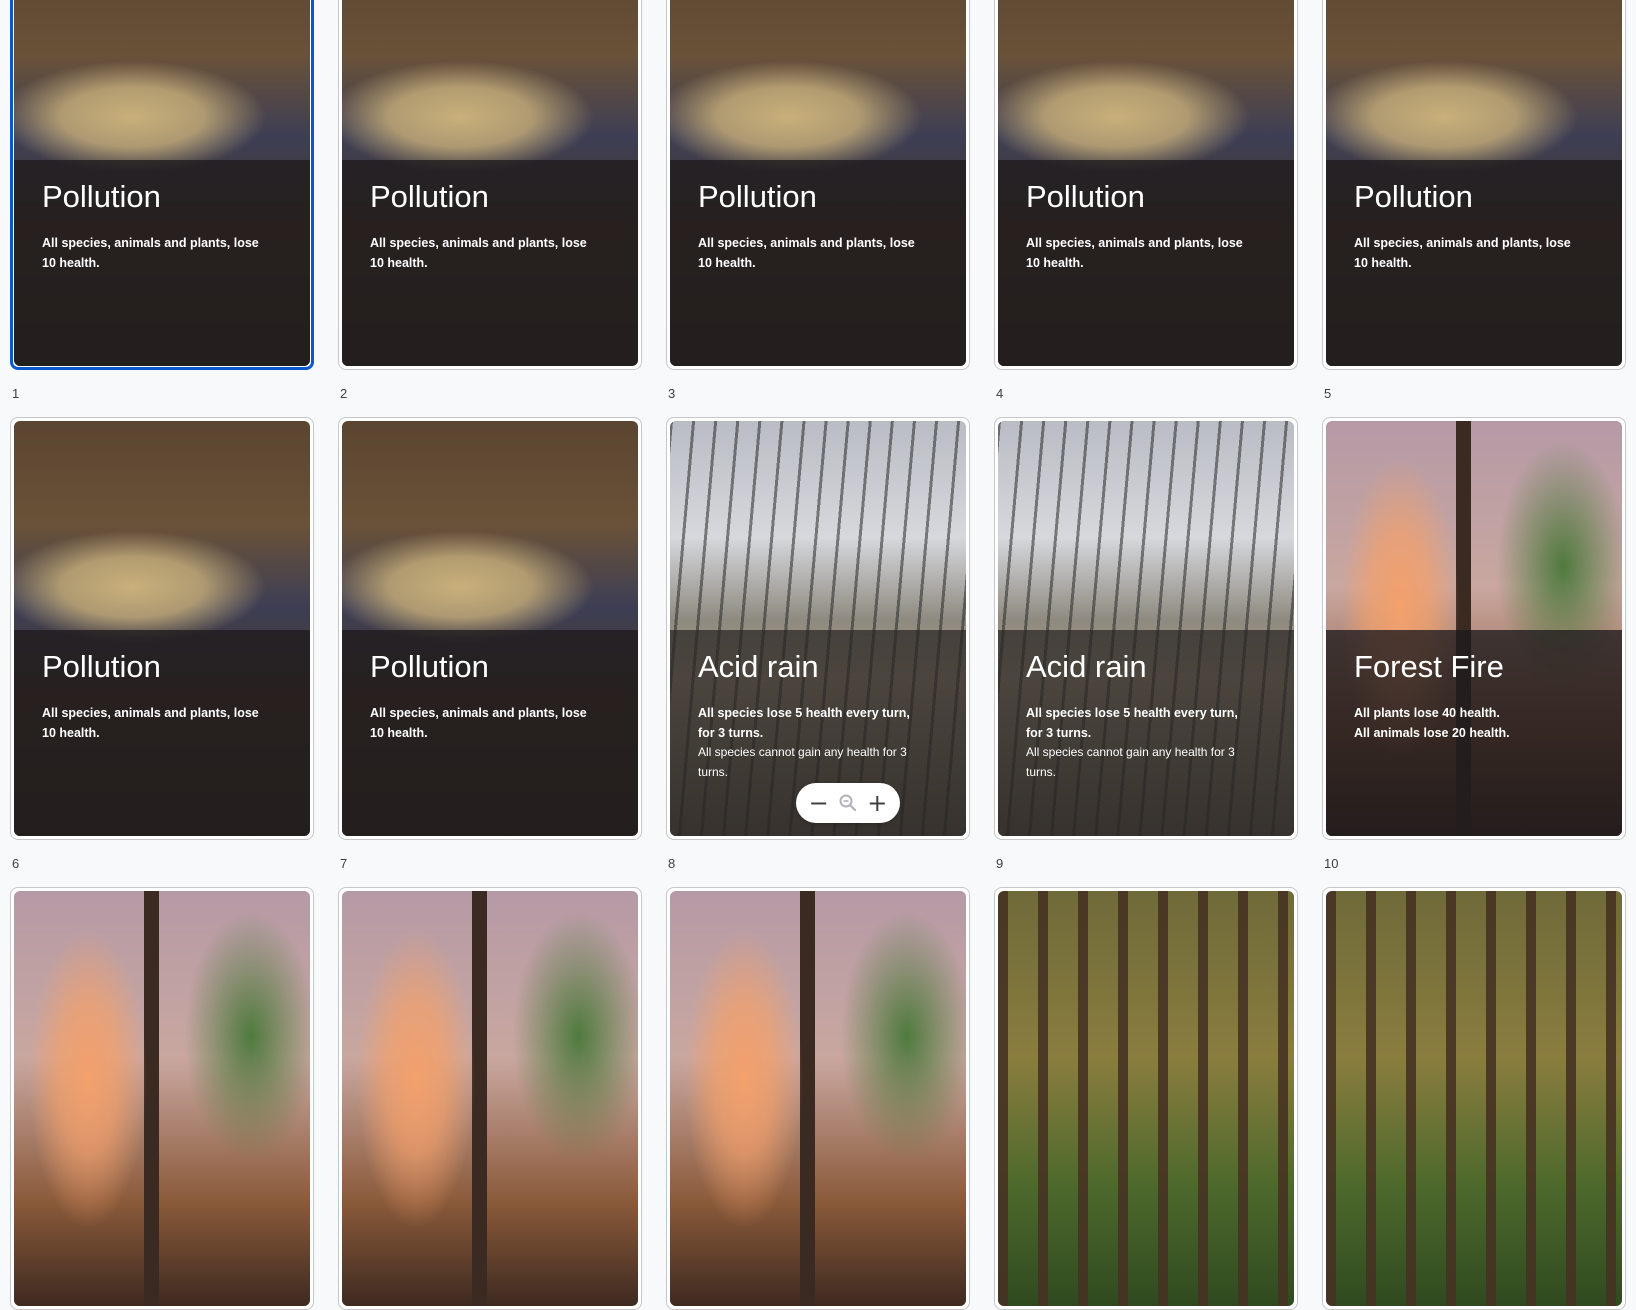 The height and width of the screenshot is (1310, 1636). I want to click on slide-title: Forest Fire, so click(1429, 666).